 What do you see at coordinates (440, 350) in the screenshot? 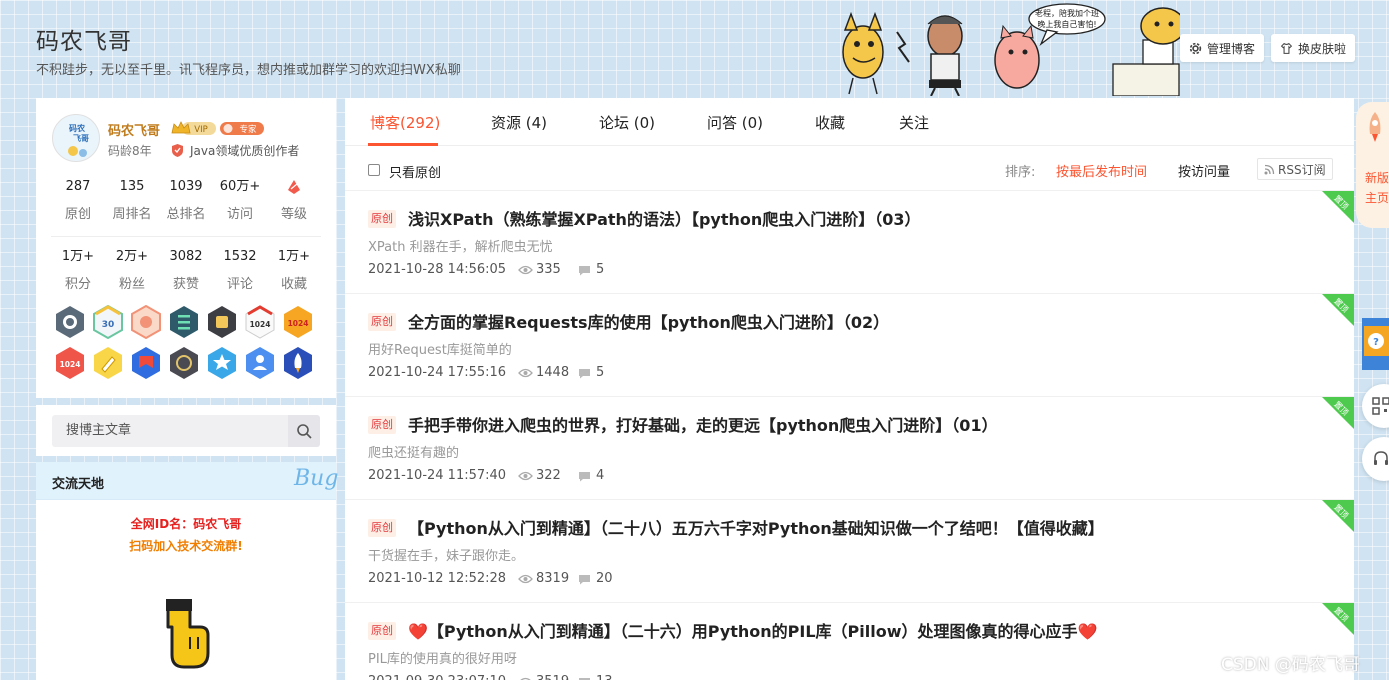
I see `article-summary: 用好Request库挺简单的` at bounding box center [440, 350].